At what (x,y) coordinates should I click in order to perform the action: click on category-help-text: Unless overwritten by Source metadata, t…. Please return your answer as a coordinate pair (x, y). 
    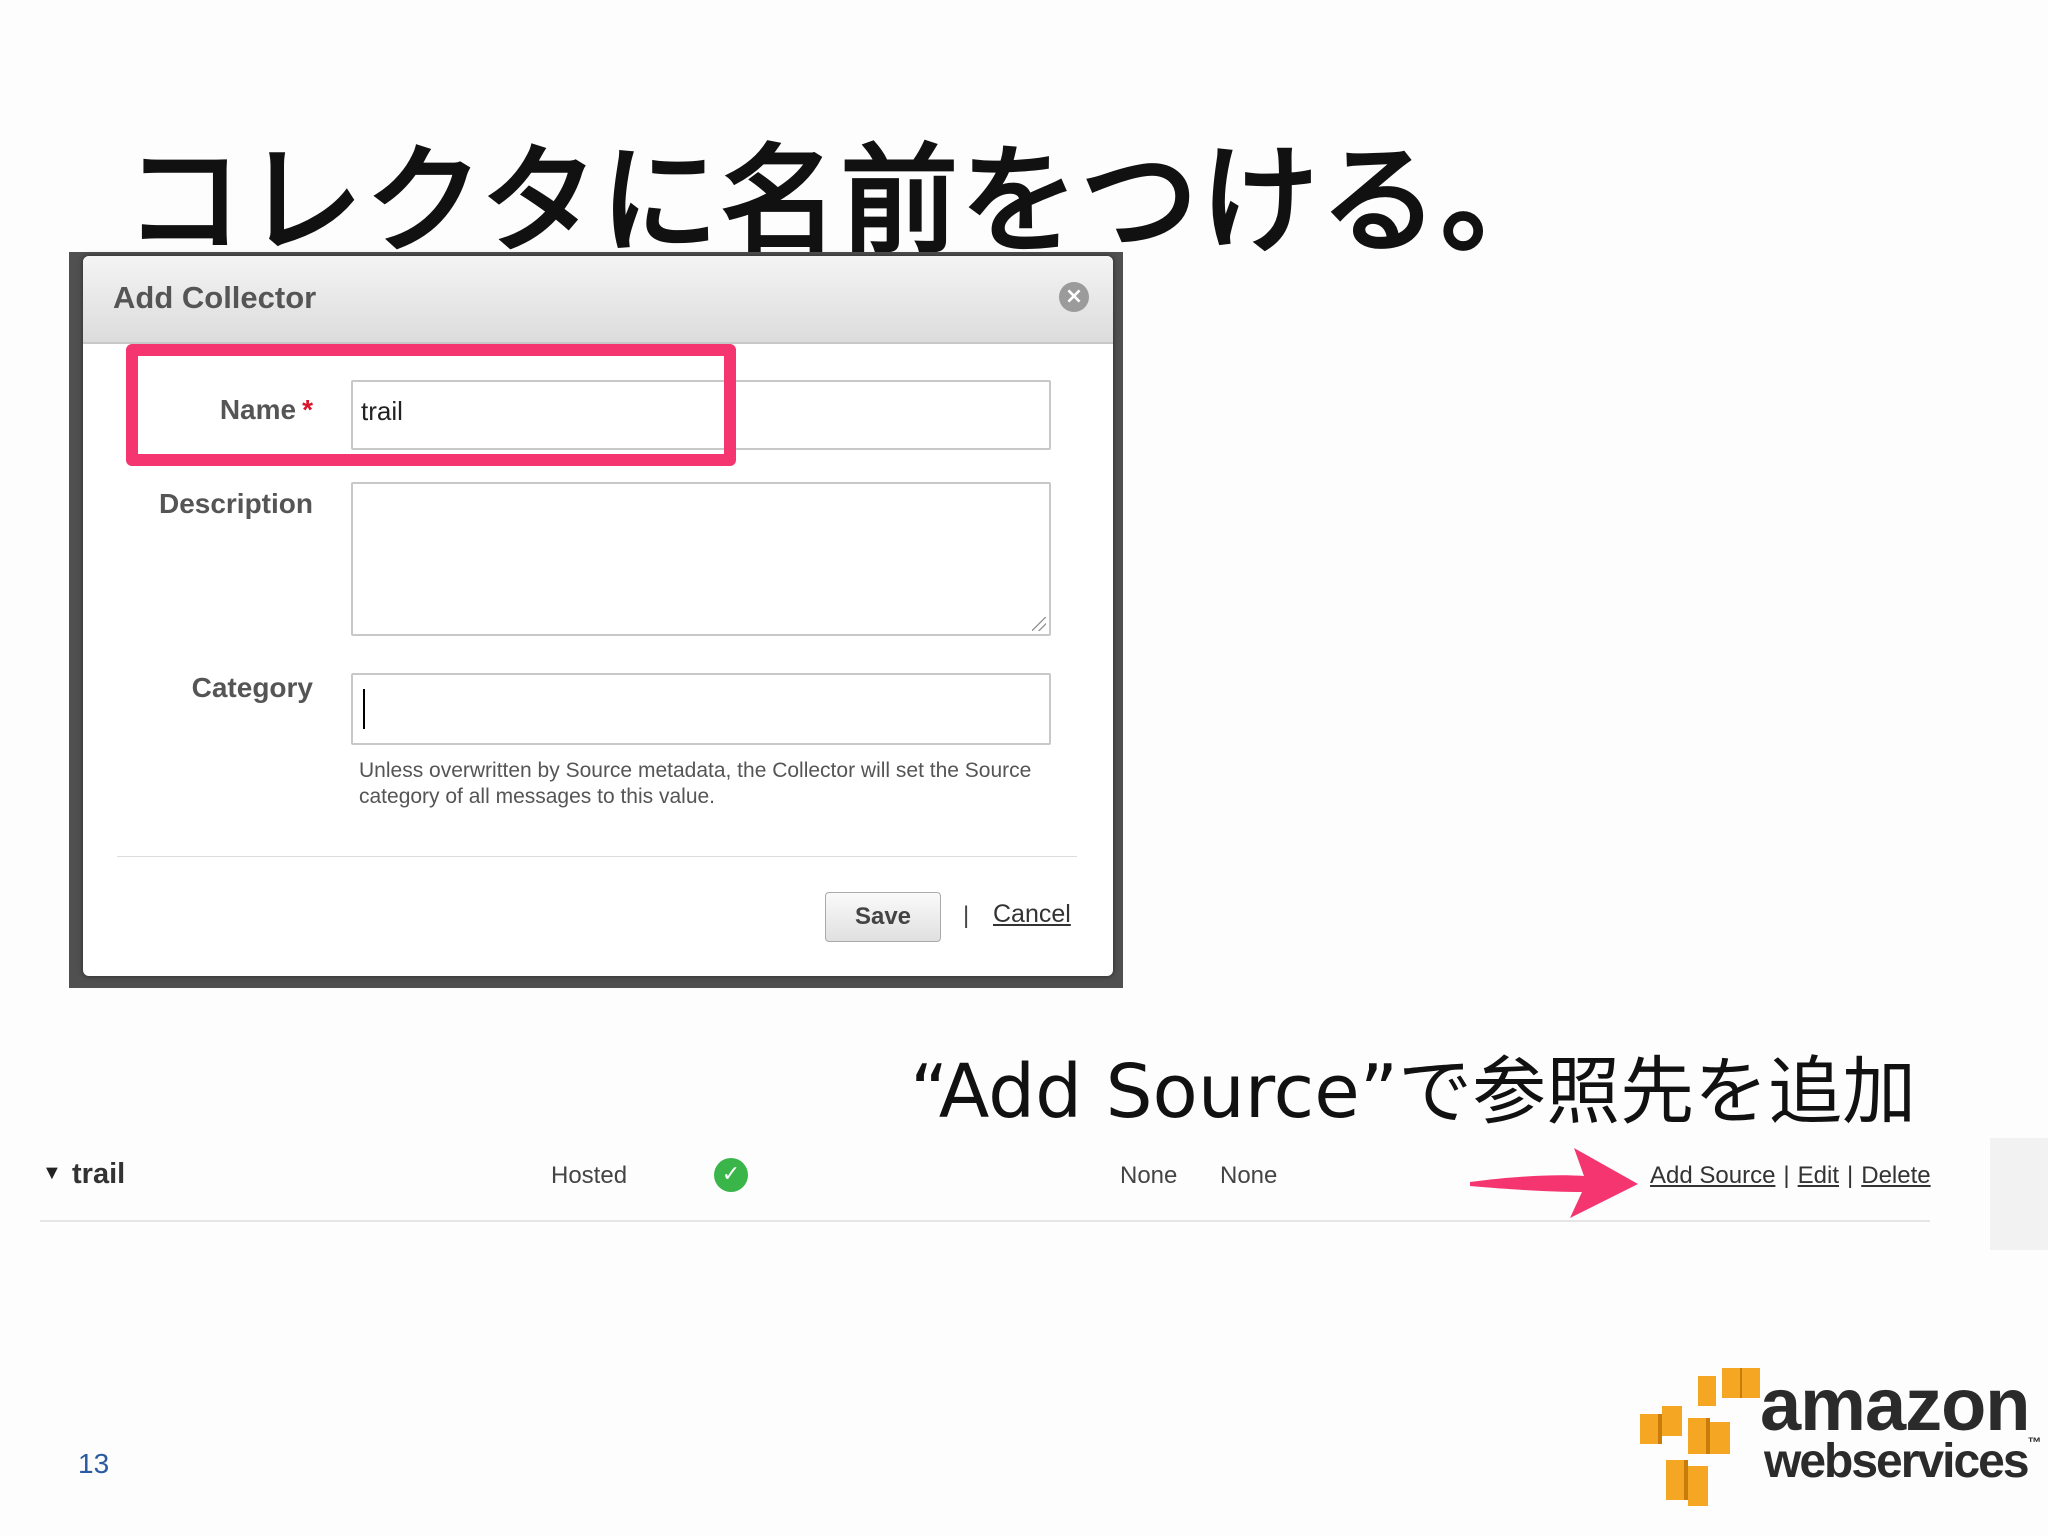
    Looking at the image, I should click on (695, 783).